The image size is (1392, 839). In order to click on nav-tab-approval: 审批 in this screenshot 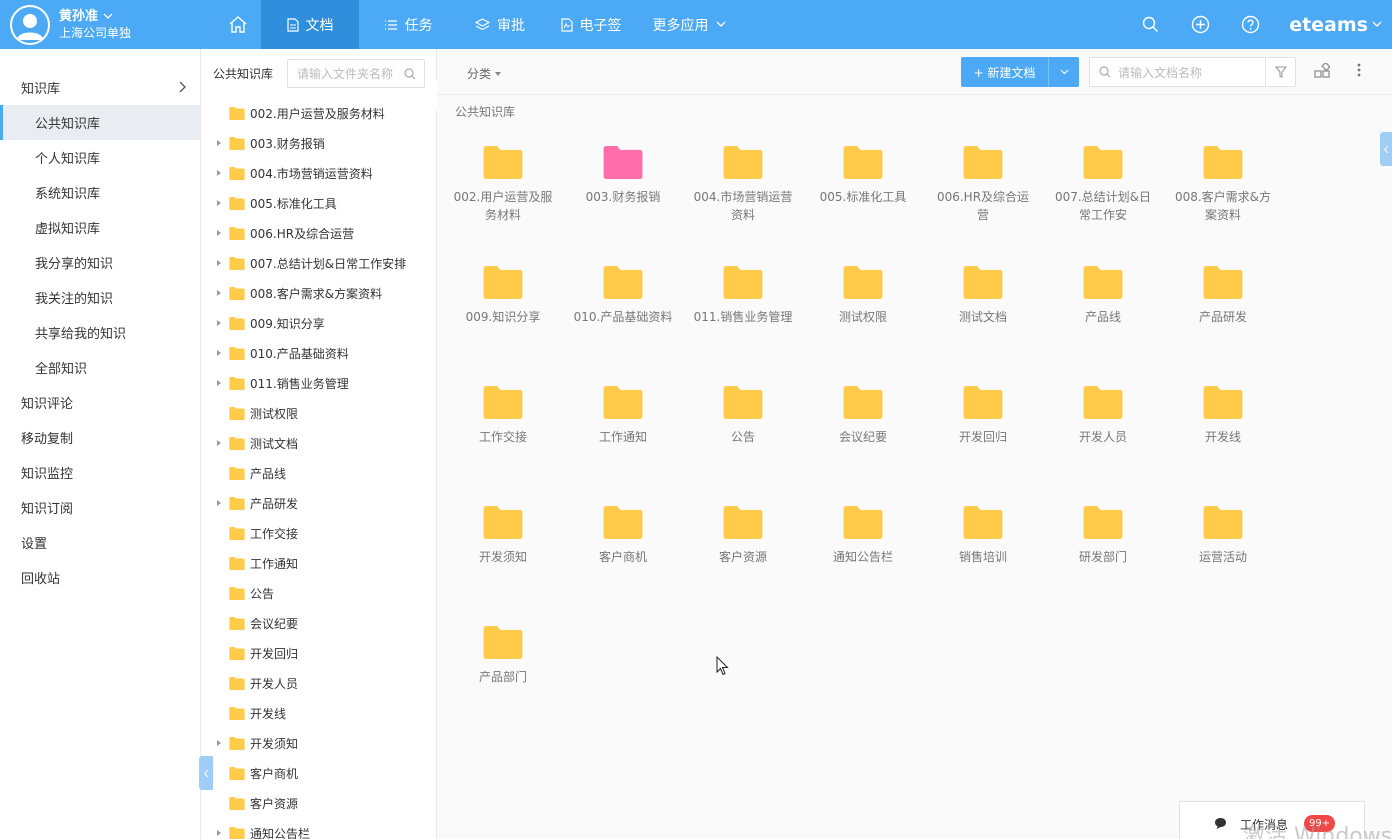, I will do `click(500, 24)`.